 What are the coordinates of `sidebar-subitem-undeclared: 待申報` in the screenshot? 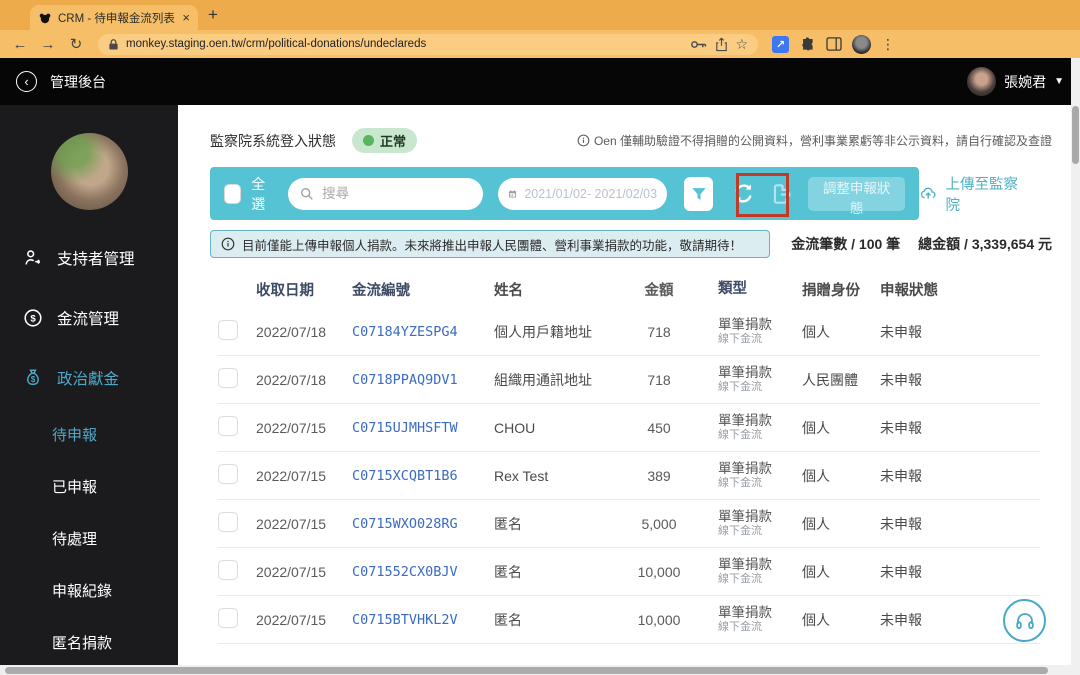 It's located at (89, 434).